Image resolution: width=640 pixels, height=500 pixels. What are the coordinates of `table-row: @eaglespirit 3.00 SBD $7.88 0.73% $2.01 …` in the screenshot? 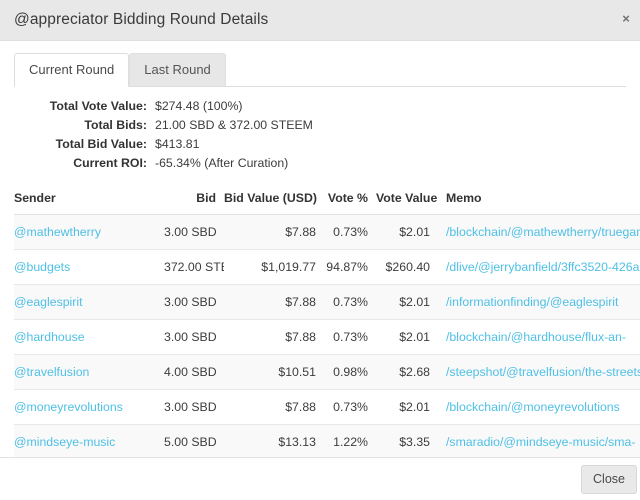 It's located at (327, 302).